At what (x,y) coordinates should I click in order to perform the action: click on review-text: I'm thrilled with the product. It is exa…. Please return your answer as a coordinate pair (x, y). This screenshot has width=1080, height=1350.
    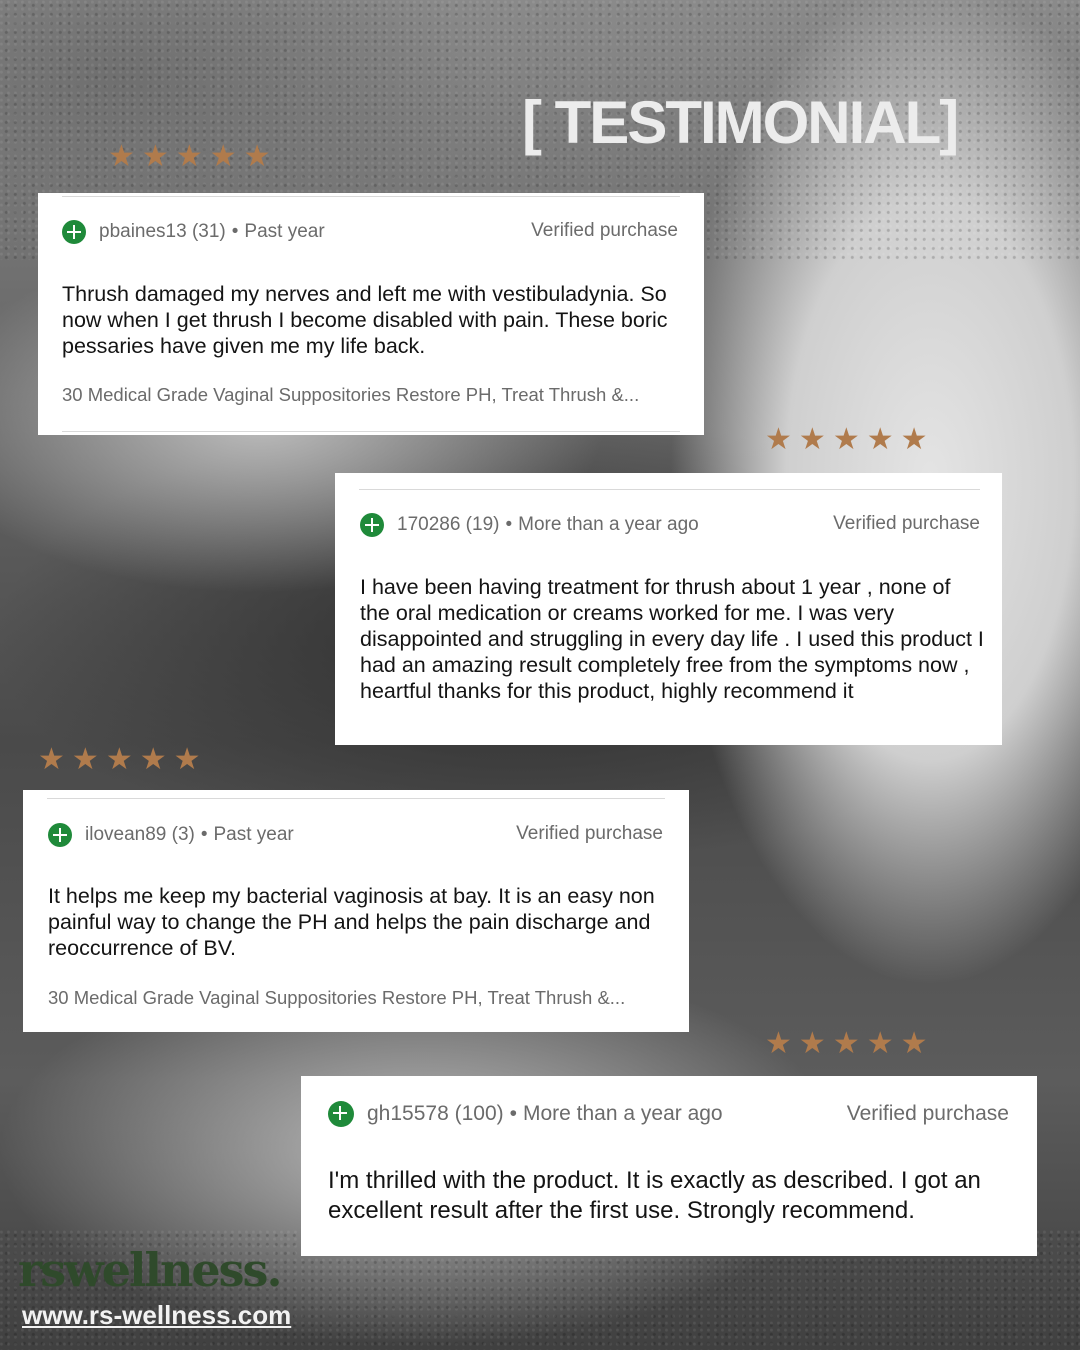
    Looking at the image, I should click on (654, 1195).